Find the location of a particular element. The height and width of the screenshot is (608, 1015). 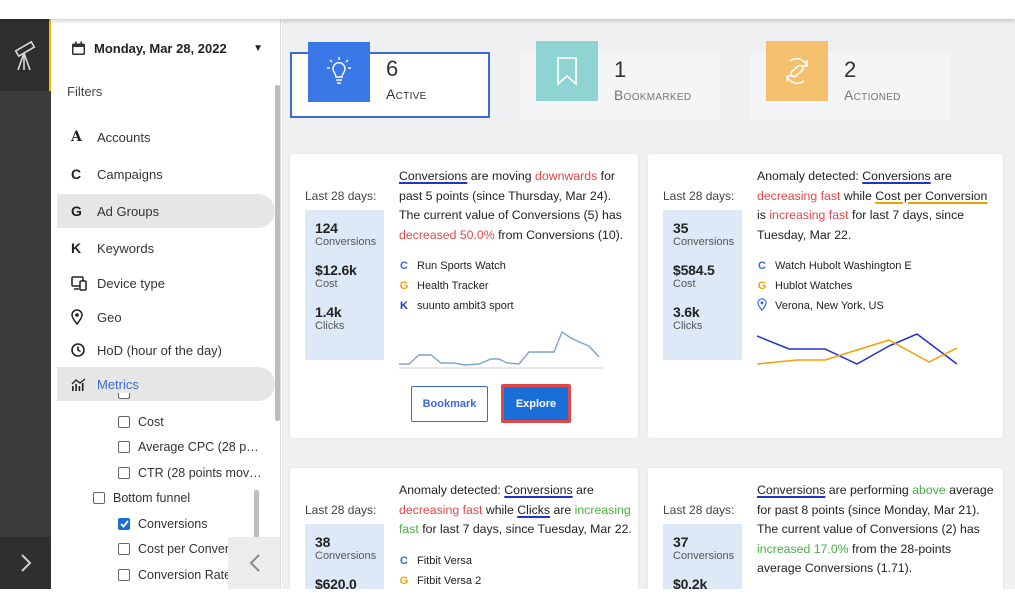

keywords-icon: K is located at coordinates (76, 248).